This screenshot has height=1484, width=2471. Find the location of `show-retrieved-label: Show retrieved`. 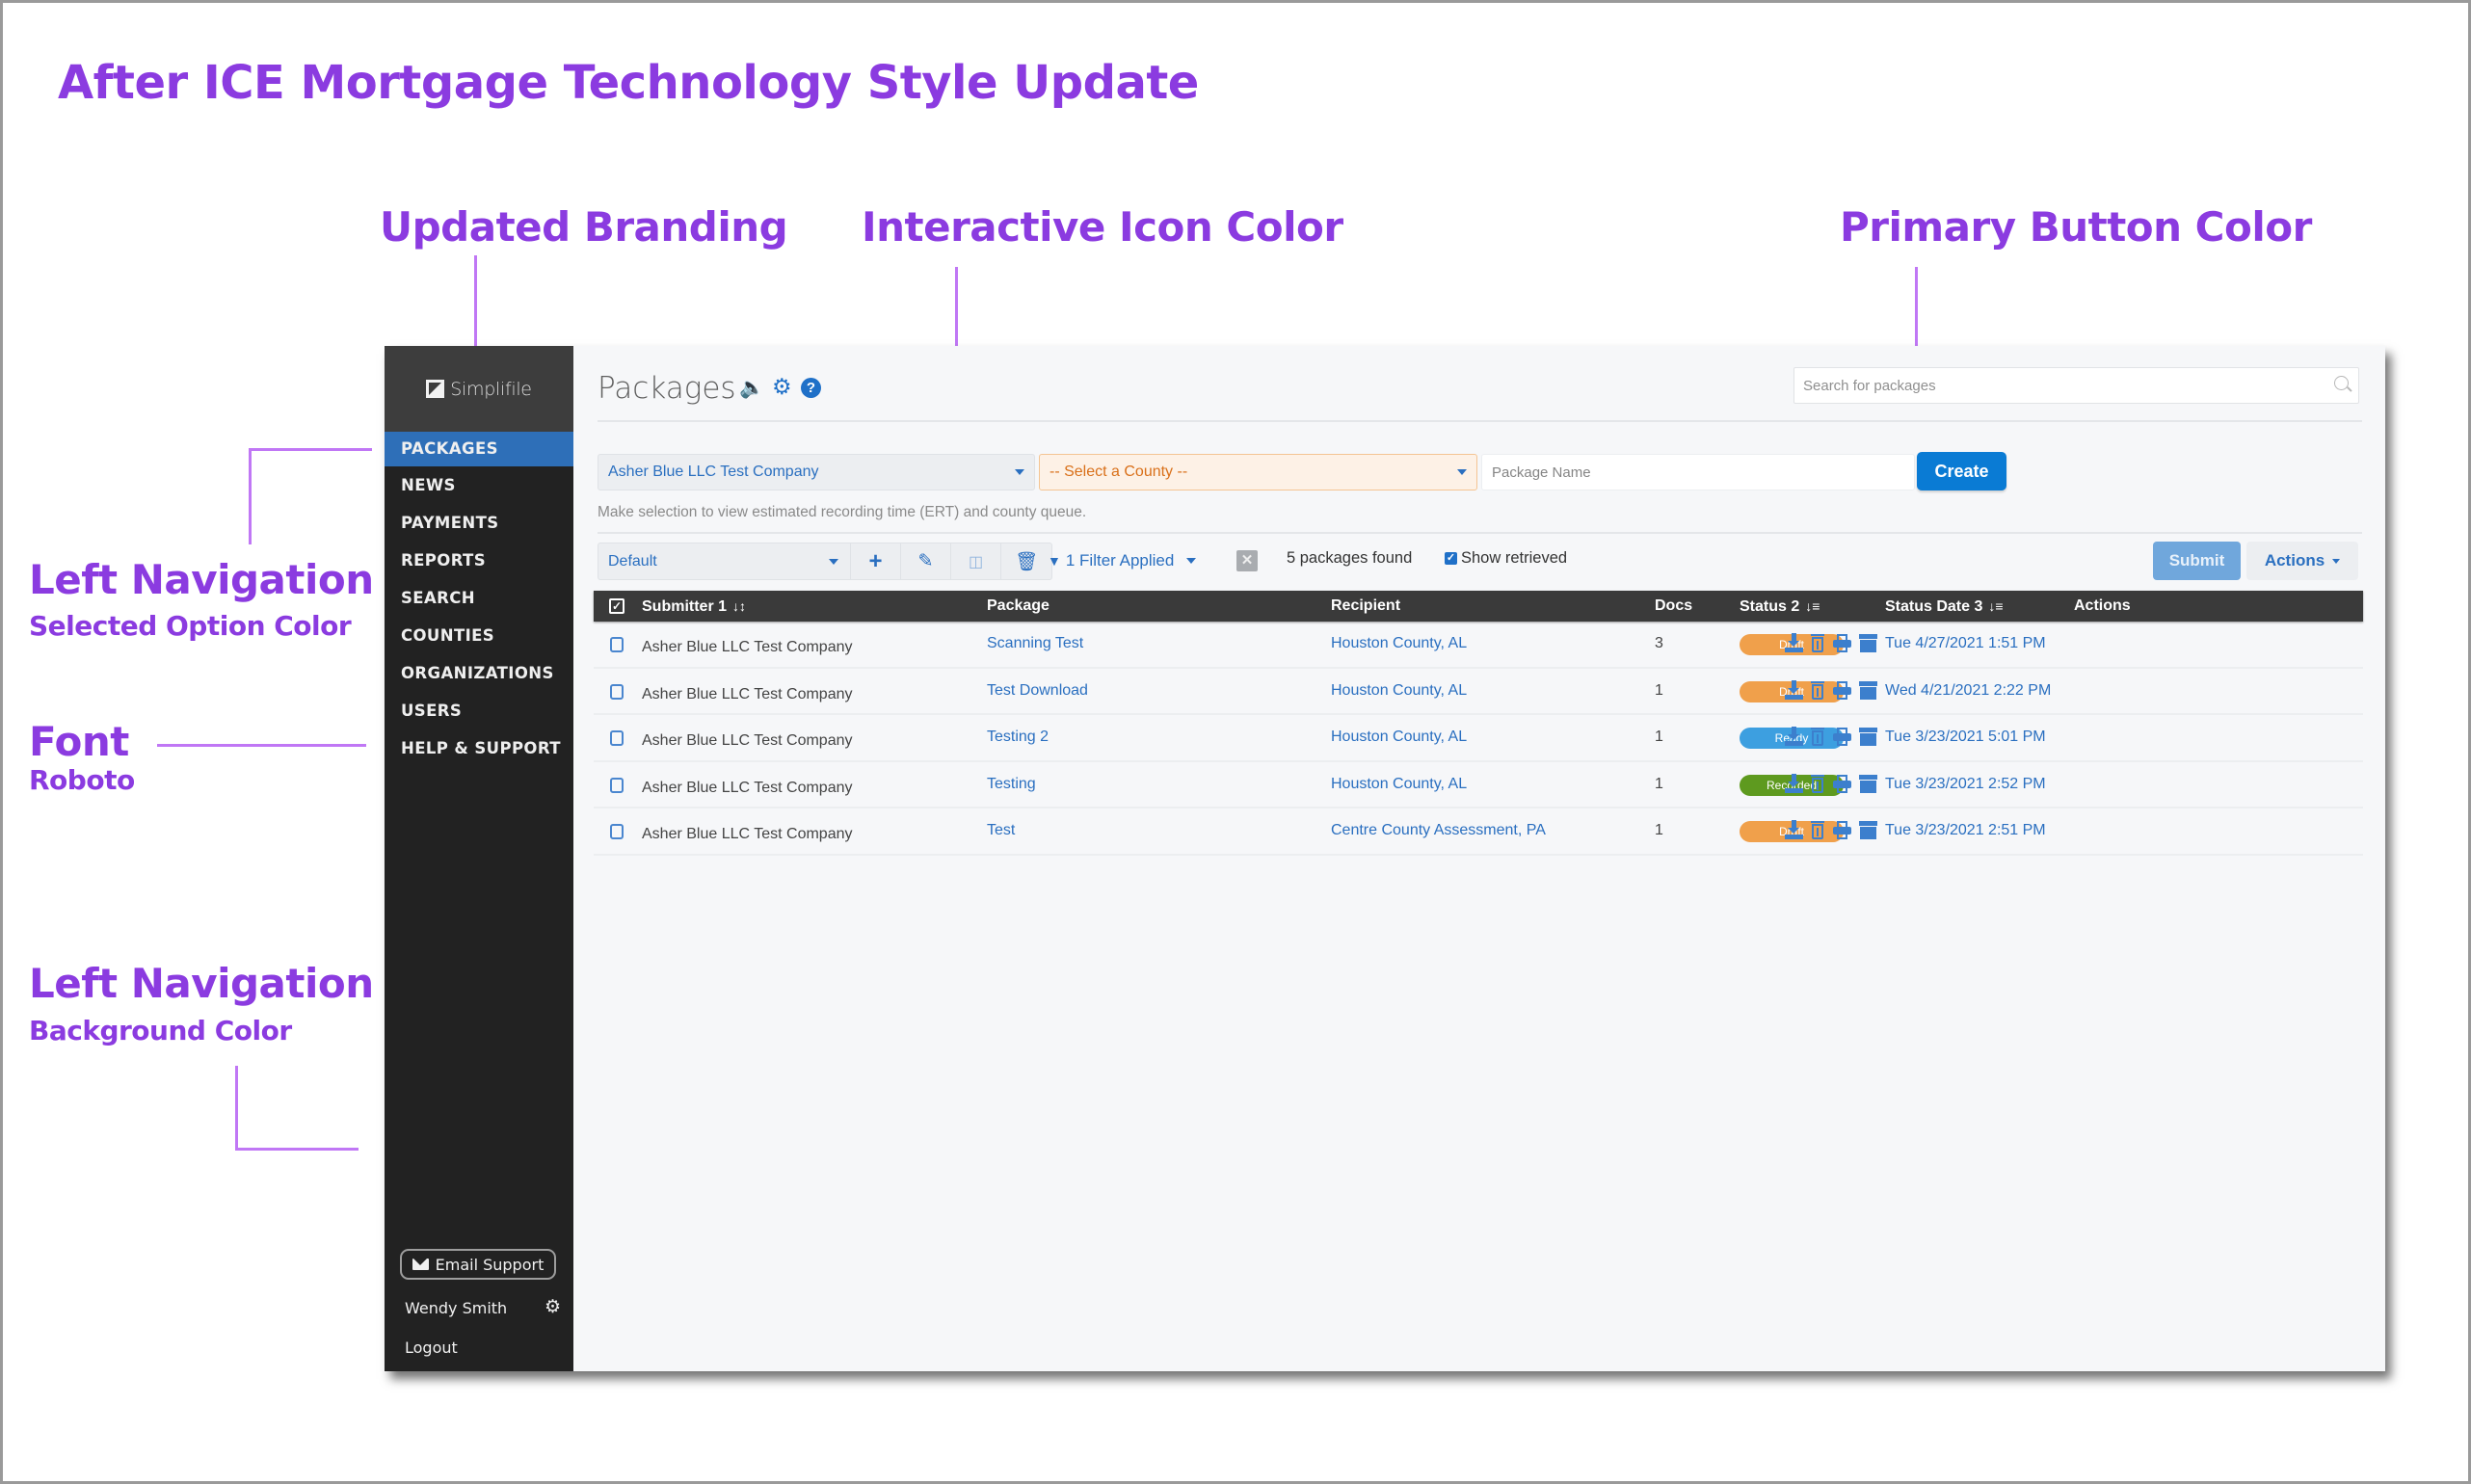

show-retrieved-label: Show retrieved is located at coordinates (1514, 558).